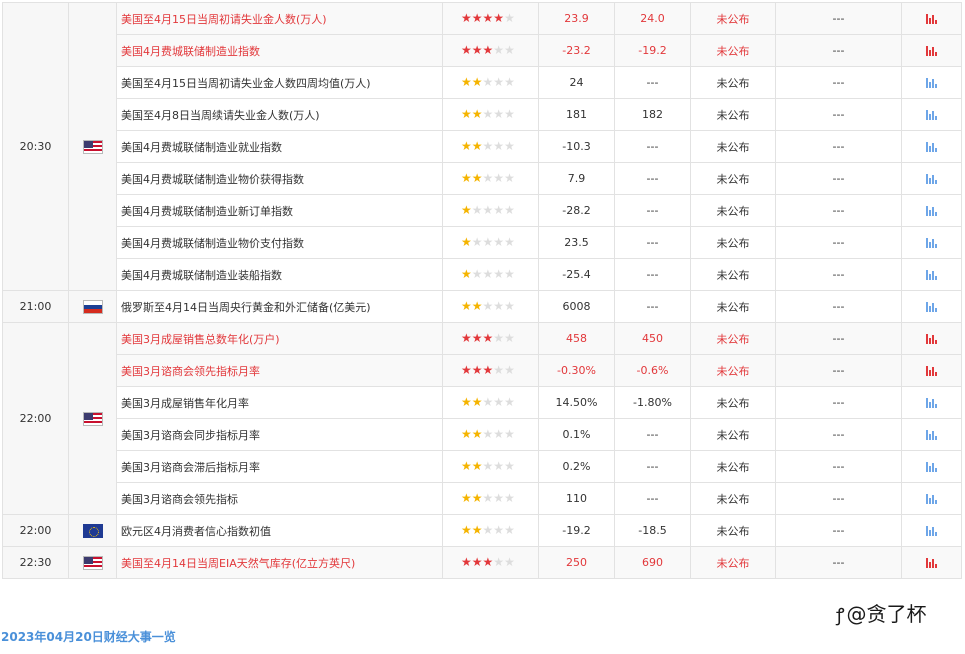 The height and width of the screenshot is (654, 965). Describe the element at coordinates (279, 402) in the screenshot. I see `event-name: 美国3月成屋销售年化月率` at that location.